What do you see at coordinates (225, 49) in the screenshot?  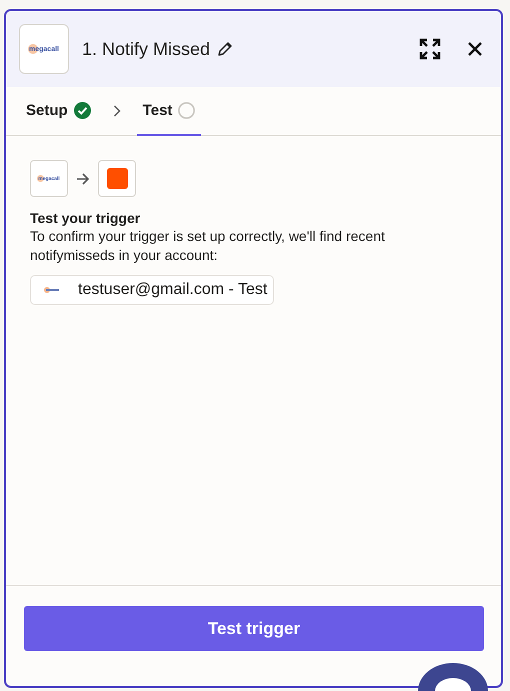 I see `edit-icon` at bounding box center [225, 49].